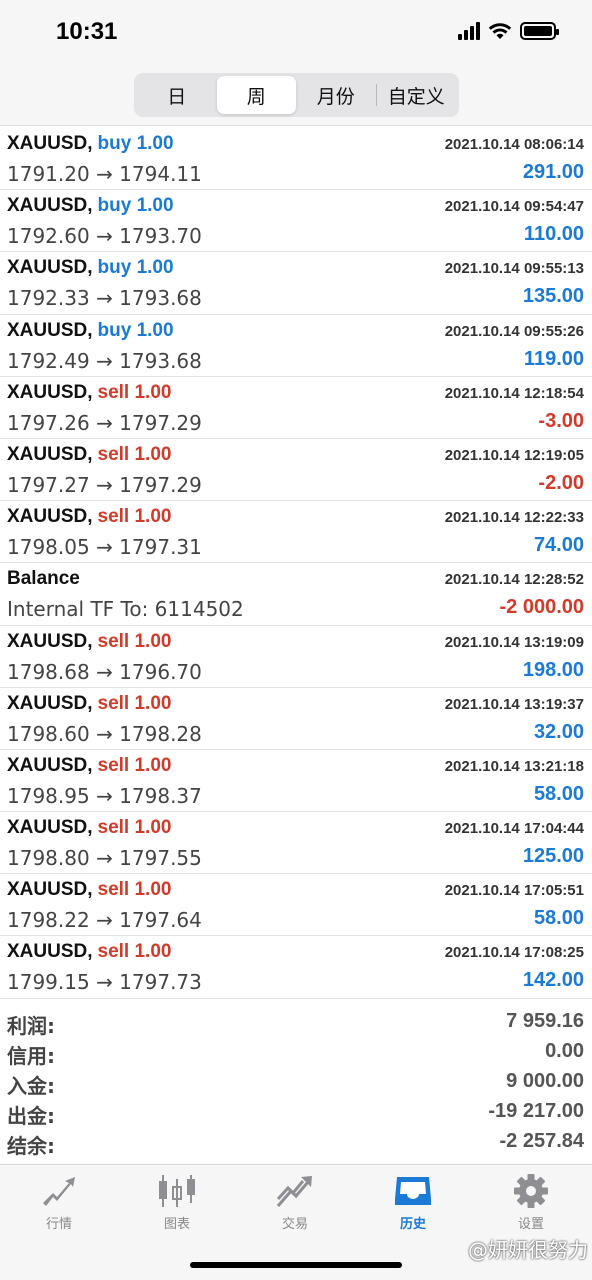 The height and width of the screenshot is (1280, 592). I want to click on tabbar-history: 历史, so click(413, 1205).